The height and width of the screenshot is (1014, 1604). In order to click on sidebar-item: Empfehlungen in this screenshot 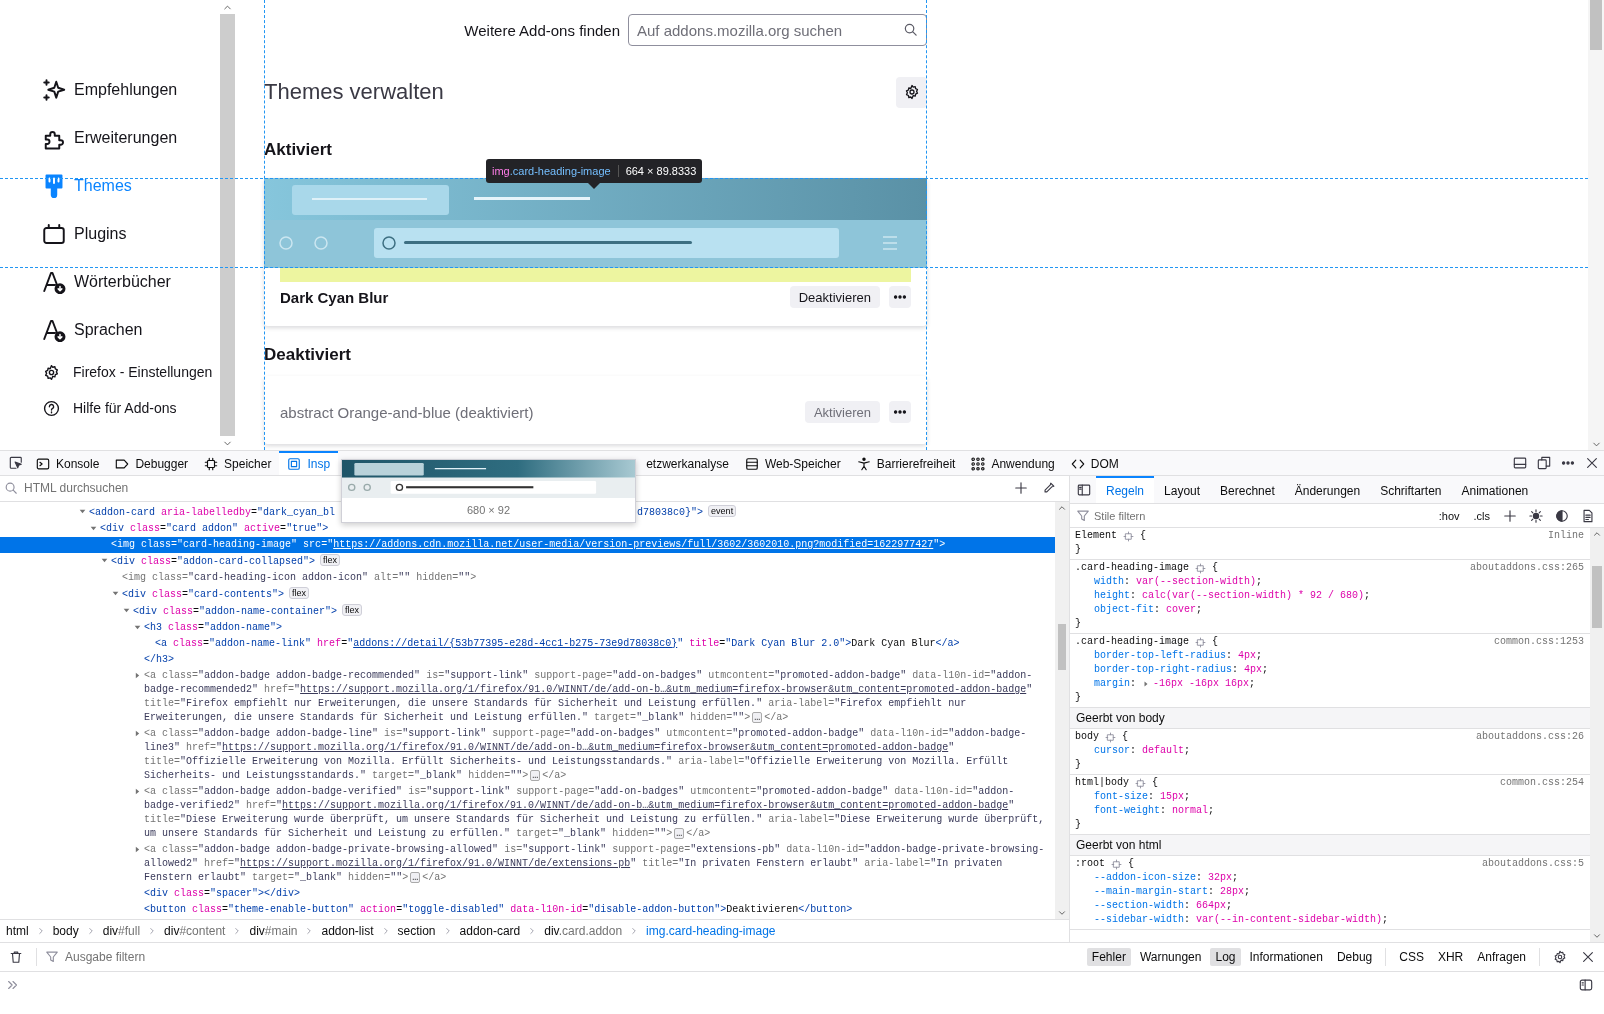, I will do `click(110, 90)`.